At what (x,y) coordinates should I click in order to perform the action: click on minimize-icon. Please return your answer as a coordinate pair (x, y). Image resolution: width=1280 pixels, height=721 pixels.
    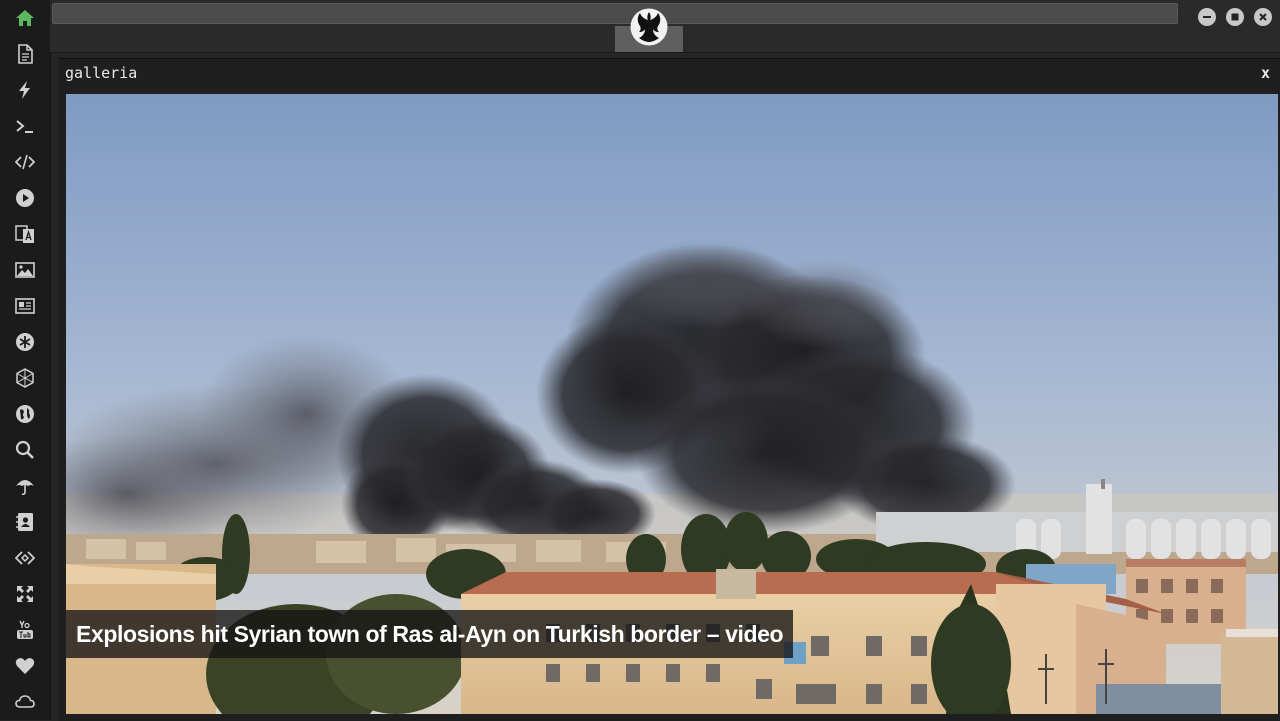
    Looking at the image, I should click on (1207, 17).